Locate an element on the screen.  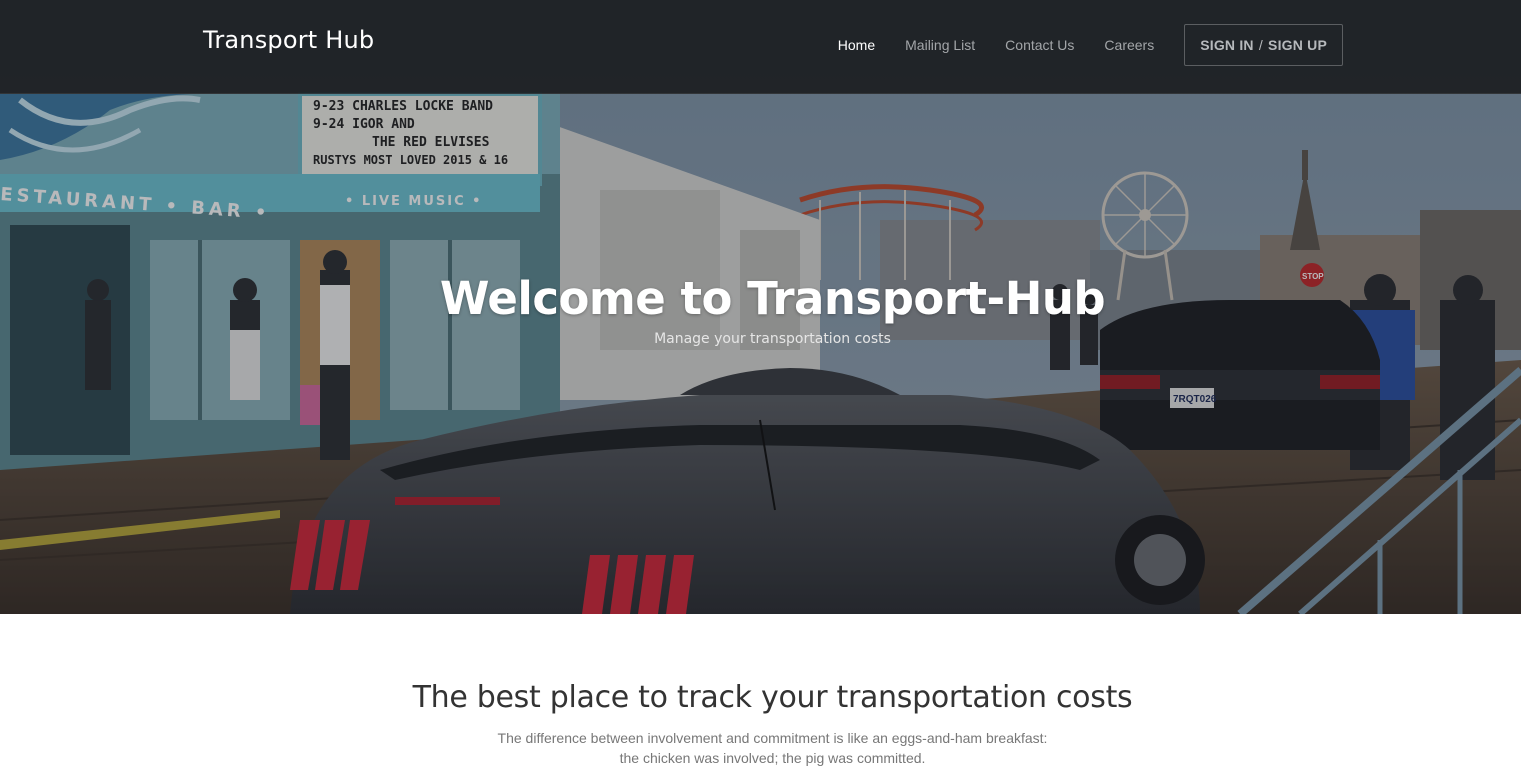
hero-subtitle: Manage your transportation costs is located at coordinates (772, 339).